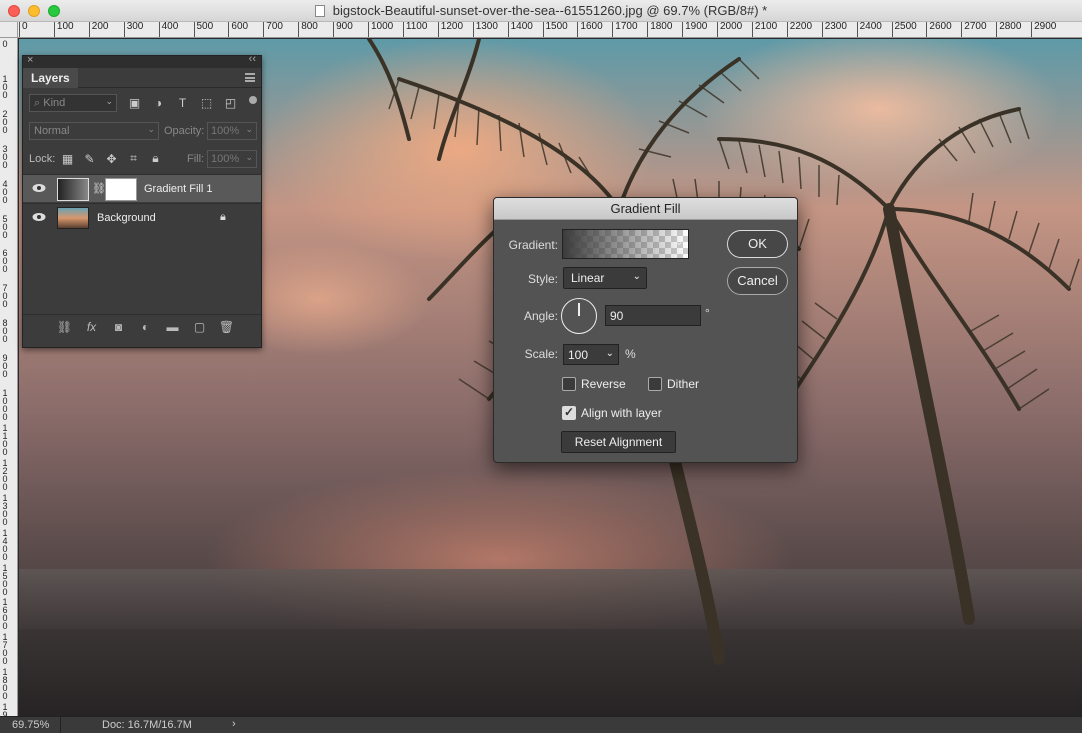 This screenshot has width=1082, height=733. What do you see at coordinates (225, 131) in the screenshot?
I see `opacity-value: 100%` at bounding box center [225, 131].